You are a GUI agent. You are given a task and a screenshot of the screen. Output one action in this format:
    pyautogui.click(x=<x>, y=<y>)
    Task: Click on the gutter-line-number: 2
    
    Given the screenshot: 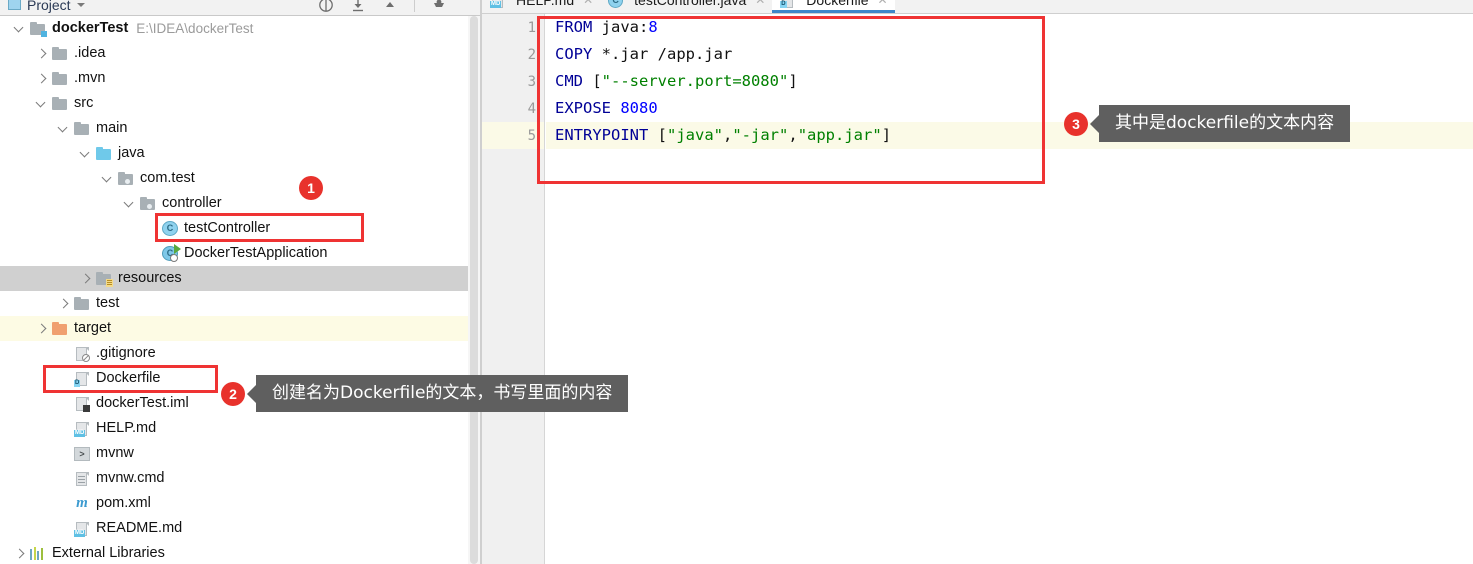 What is the action you would take?
    pyautogui.click(x=513, y=54)
    